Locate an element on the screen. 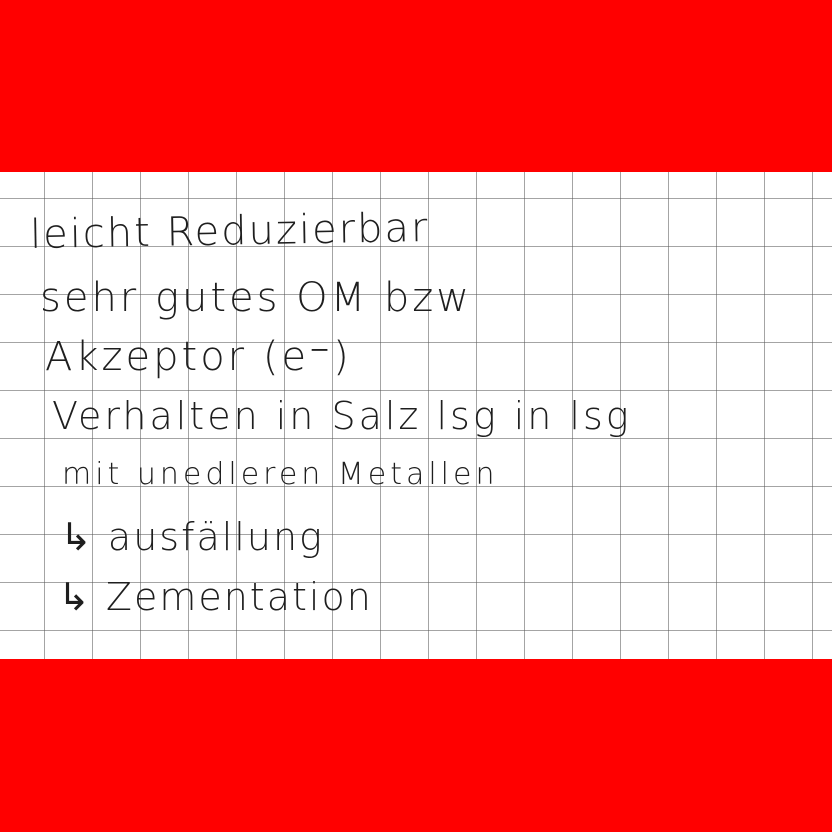 This screenshot has width=832, height=832. note-line-4: Verhalten in Salz lsg in lsg is located at coordinates (342, 416).